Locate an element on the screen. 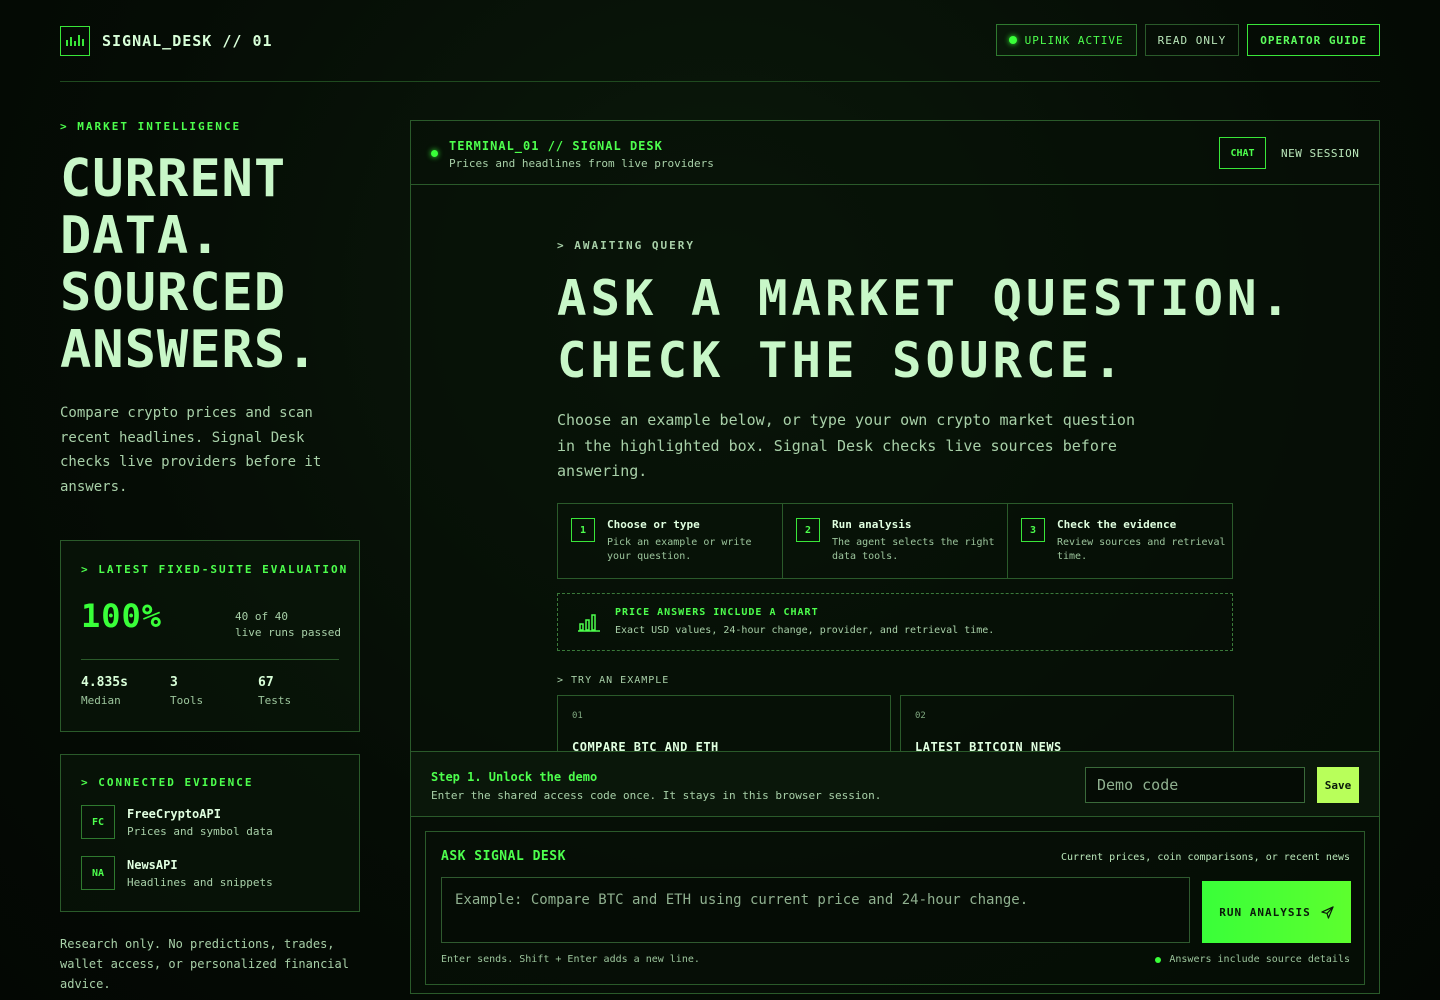 This screenshot has height=1000, width=1440. hero-title: CURRENT DATA. SOURCED ANSWERS. is located at coordinates (210, 265).